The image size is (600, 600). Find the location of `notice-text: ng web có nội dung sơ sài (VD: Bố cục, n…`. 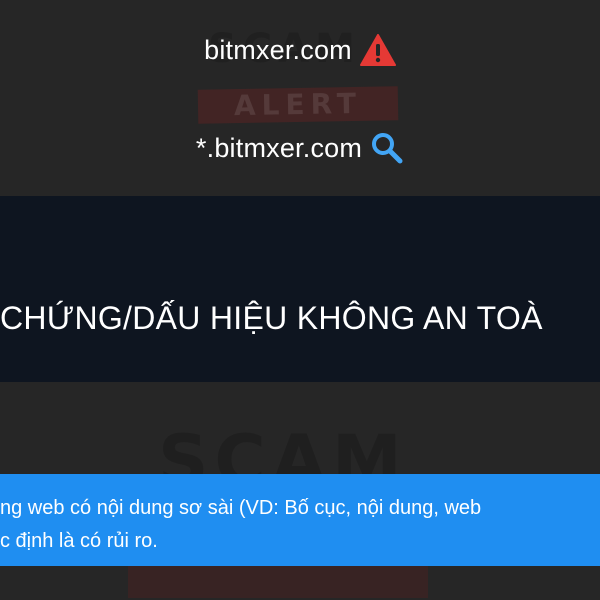

notice-text: ng web có nội dung sơ sài (VD: Bố cục, n… is located at coordinates (300, 525).